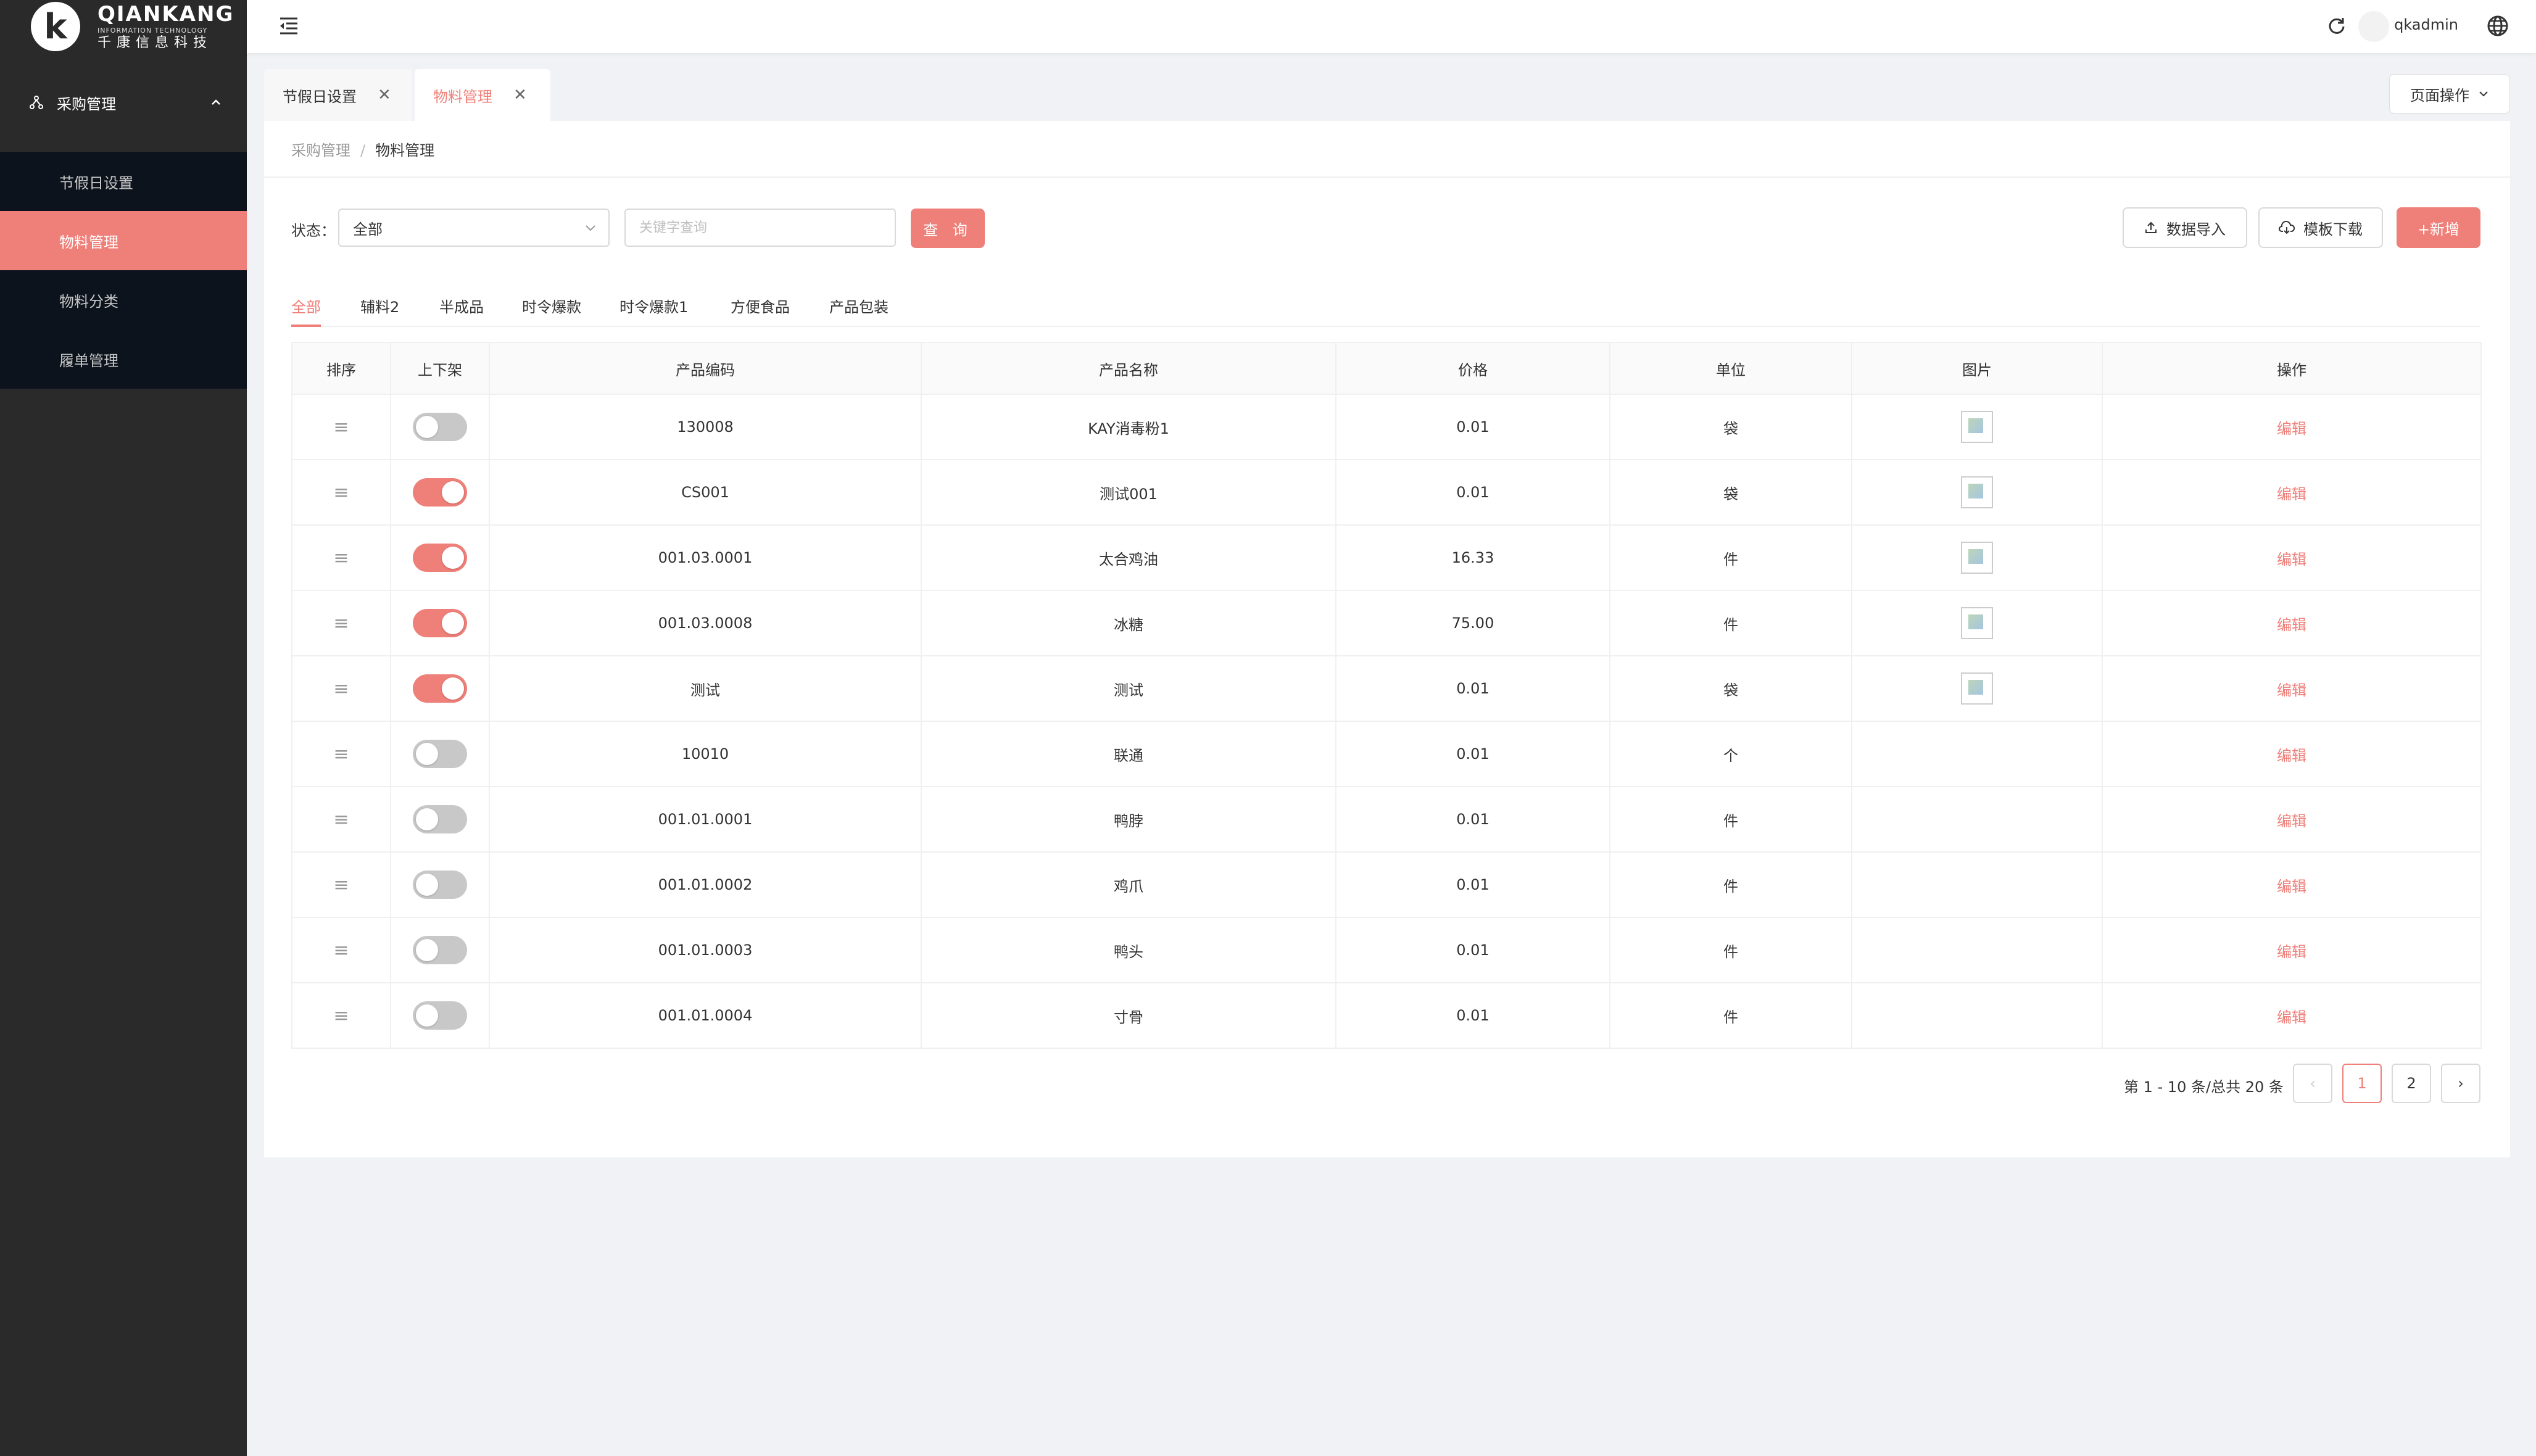 This screenshot has width=2536, height=1456. I want to click on keyword-search-input, so click(760, 228).